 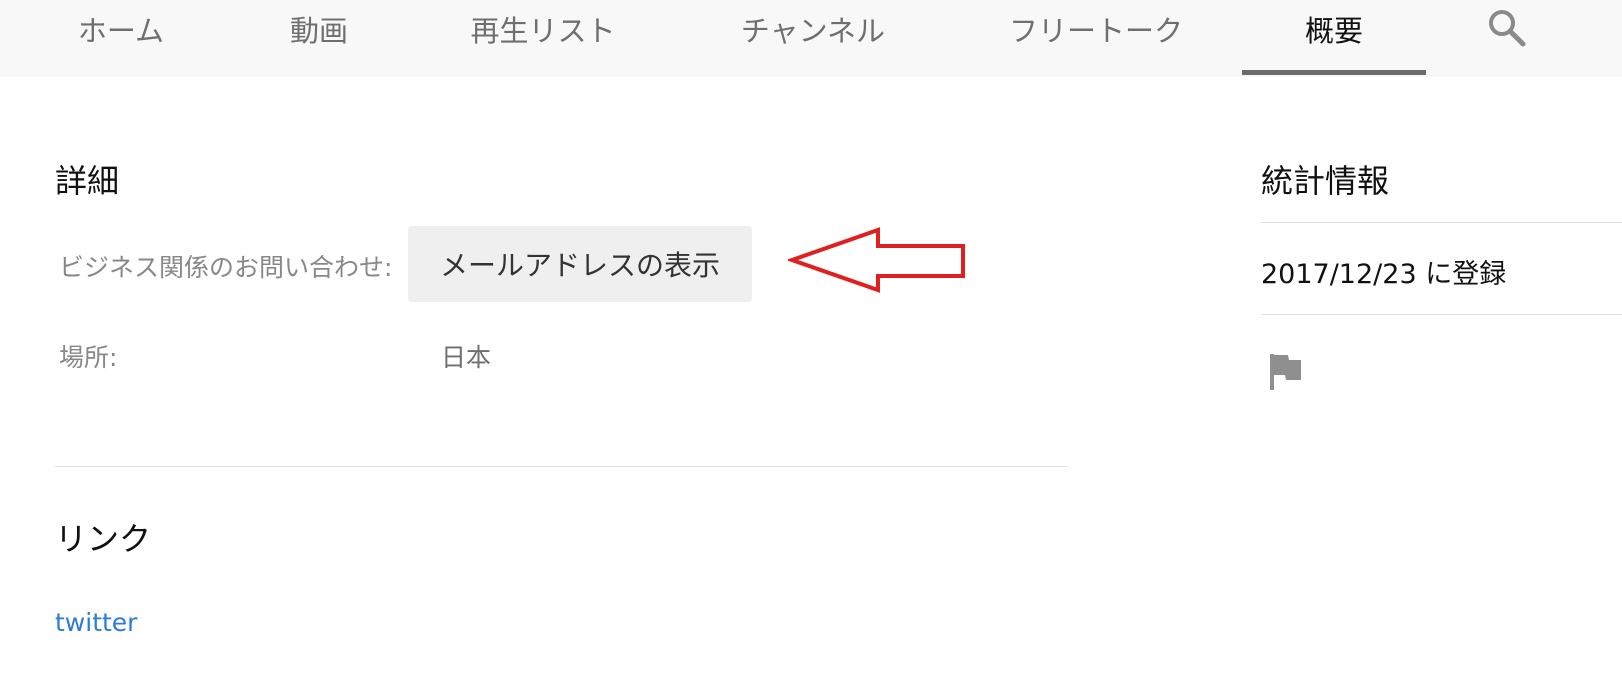 I want to click on tab-channels: チャンネル, so click(x=813, y=38).